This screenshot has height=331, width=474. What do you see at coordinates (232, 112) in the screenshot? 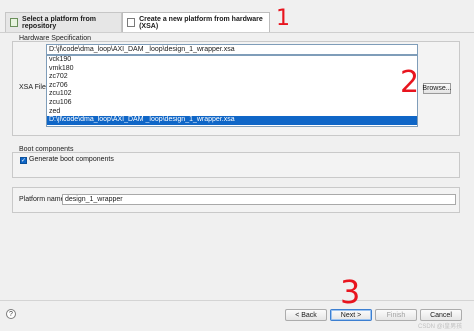
I see `dropdown-item-zed: zed` at bounding box center [232, 112].